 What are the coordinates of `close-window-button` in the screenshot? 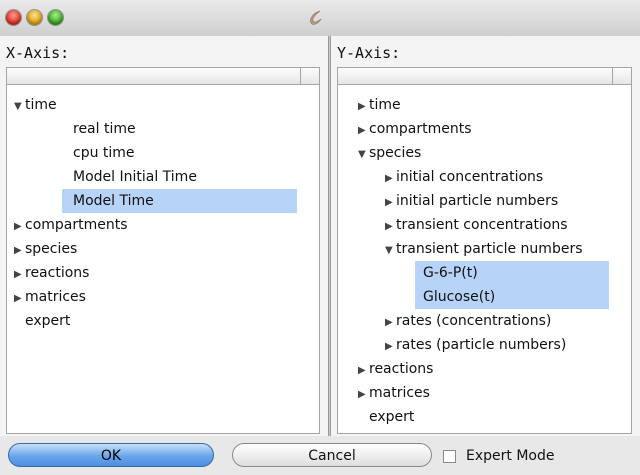 It's located at (13, 17).